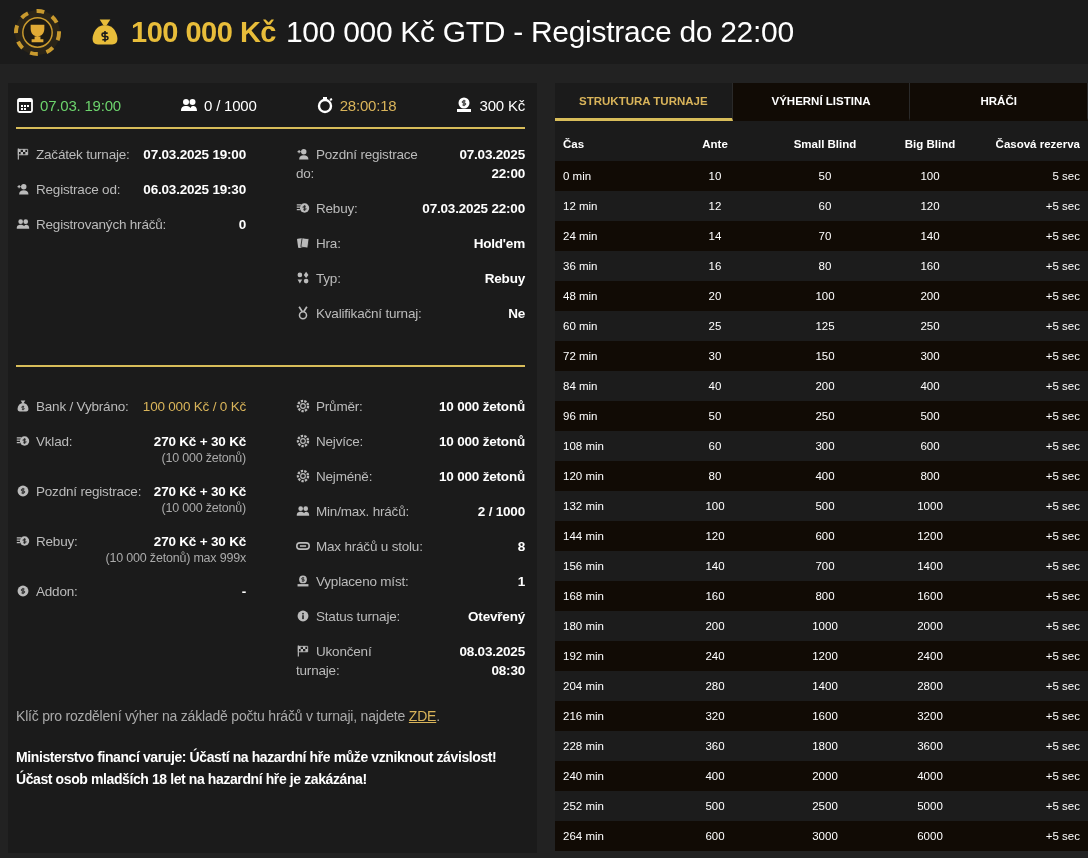 This screenshot has width=1088, height=858. I want to click on table-cell: 240, so click(715, 656).